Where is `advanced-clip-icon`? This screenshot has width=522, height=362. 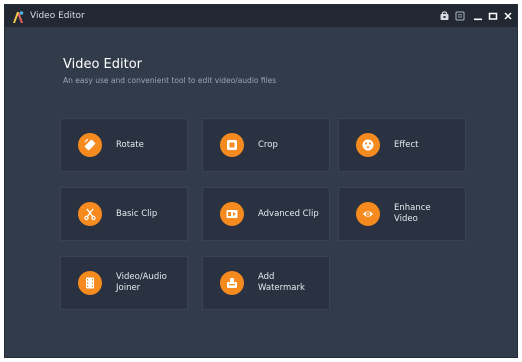 advanced-clip-icon is located at coordinates (232, 214).